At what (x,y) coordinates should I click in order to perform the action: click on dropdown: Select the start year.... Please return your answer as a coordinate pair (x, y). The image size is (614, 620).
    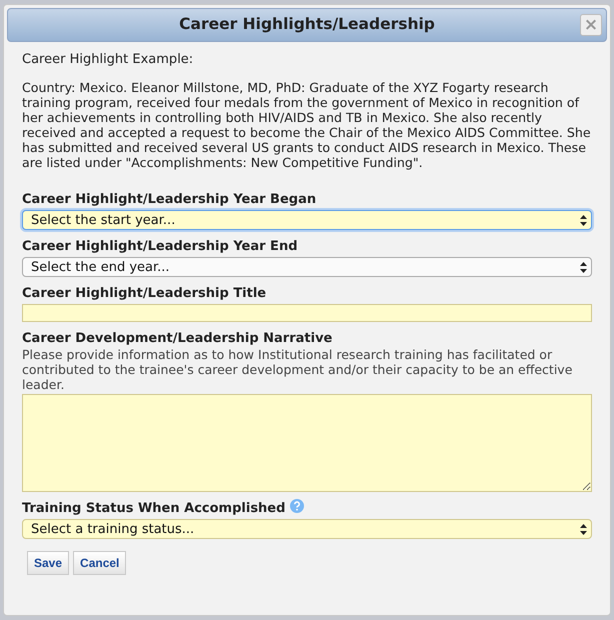
    Looking at the image, I should click on (307, 220).